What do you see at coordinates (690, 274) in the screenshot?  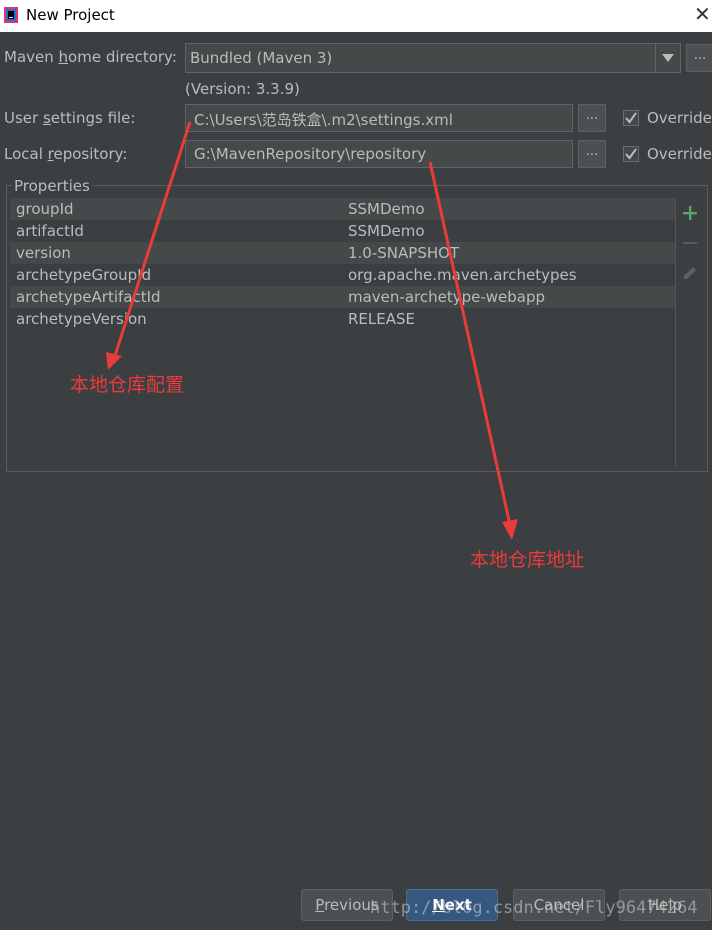 I see `edit-pencil-icon` at bounding box center [690, 274].